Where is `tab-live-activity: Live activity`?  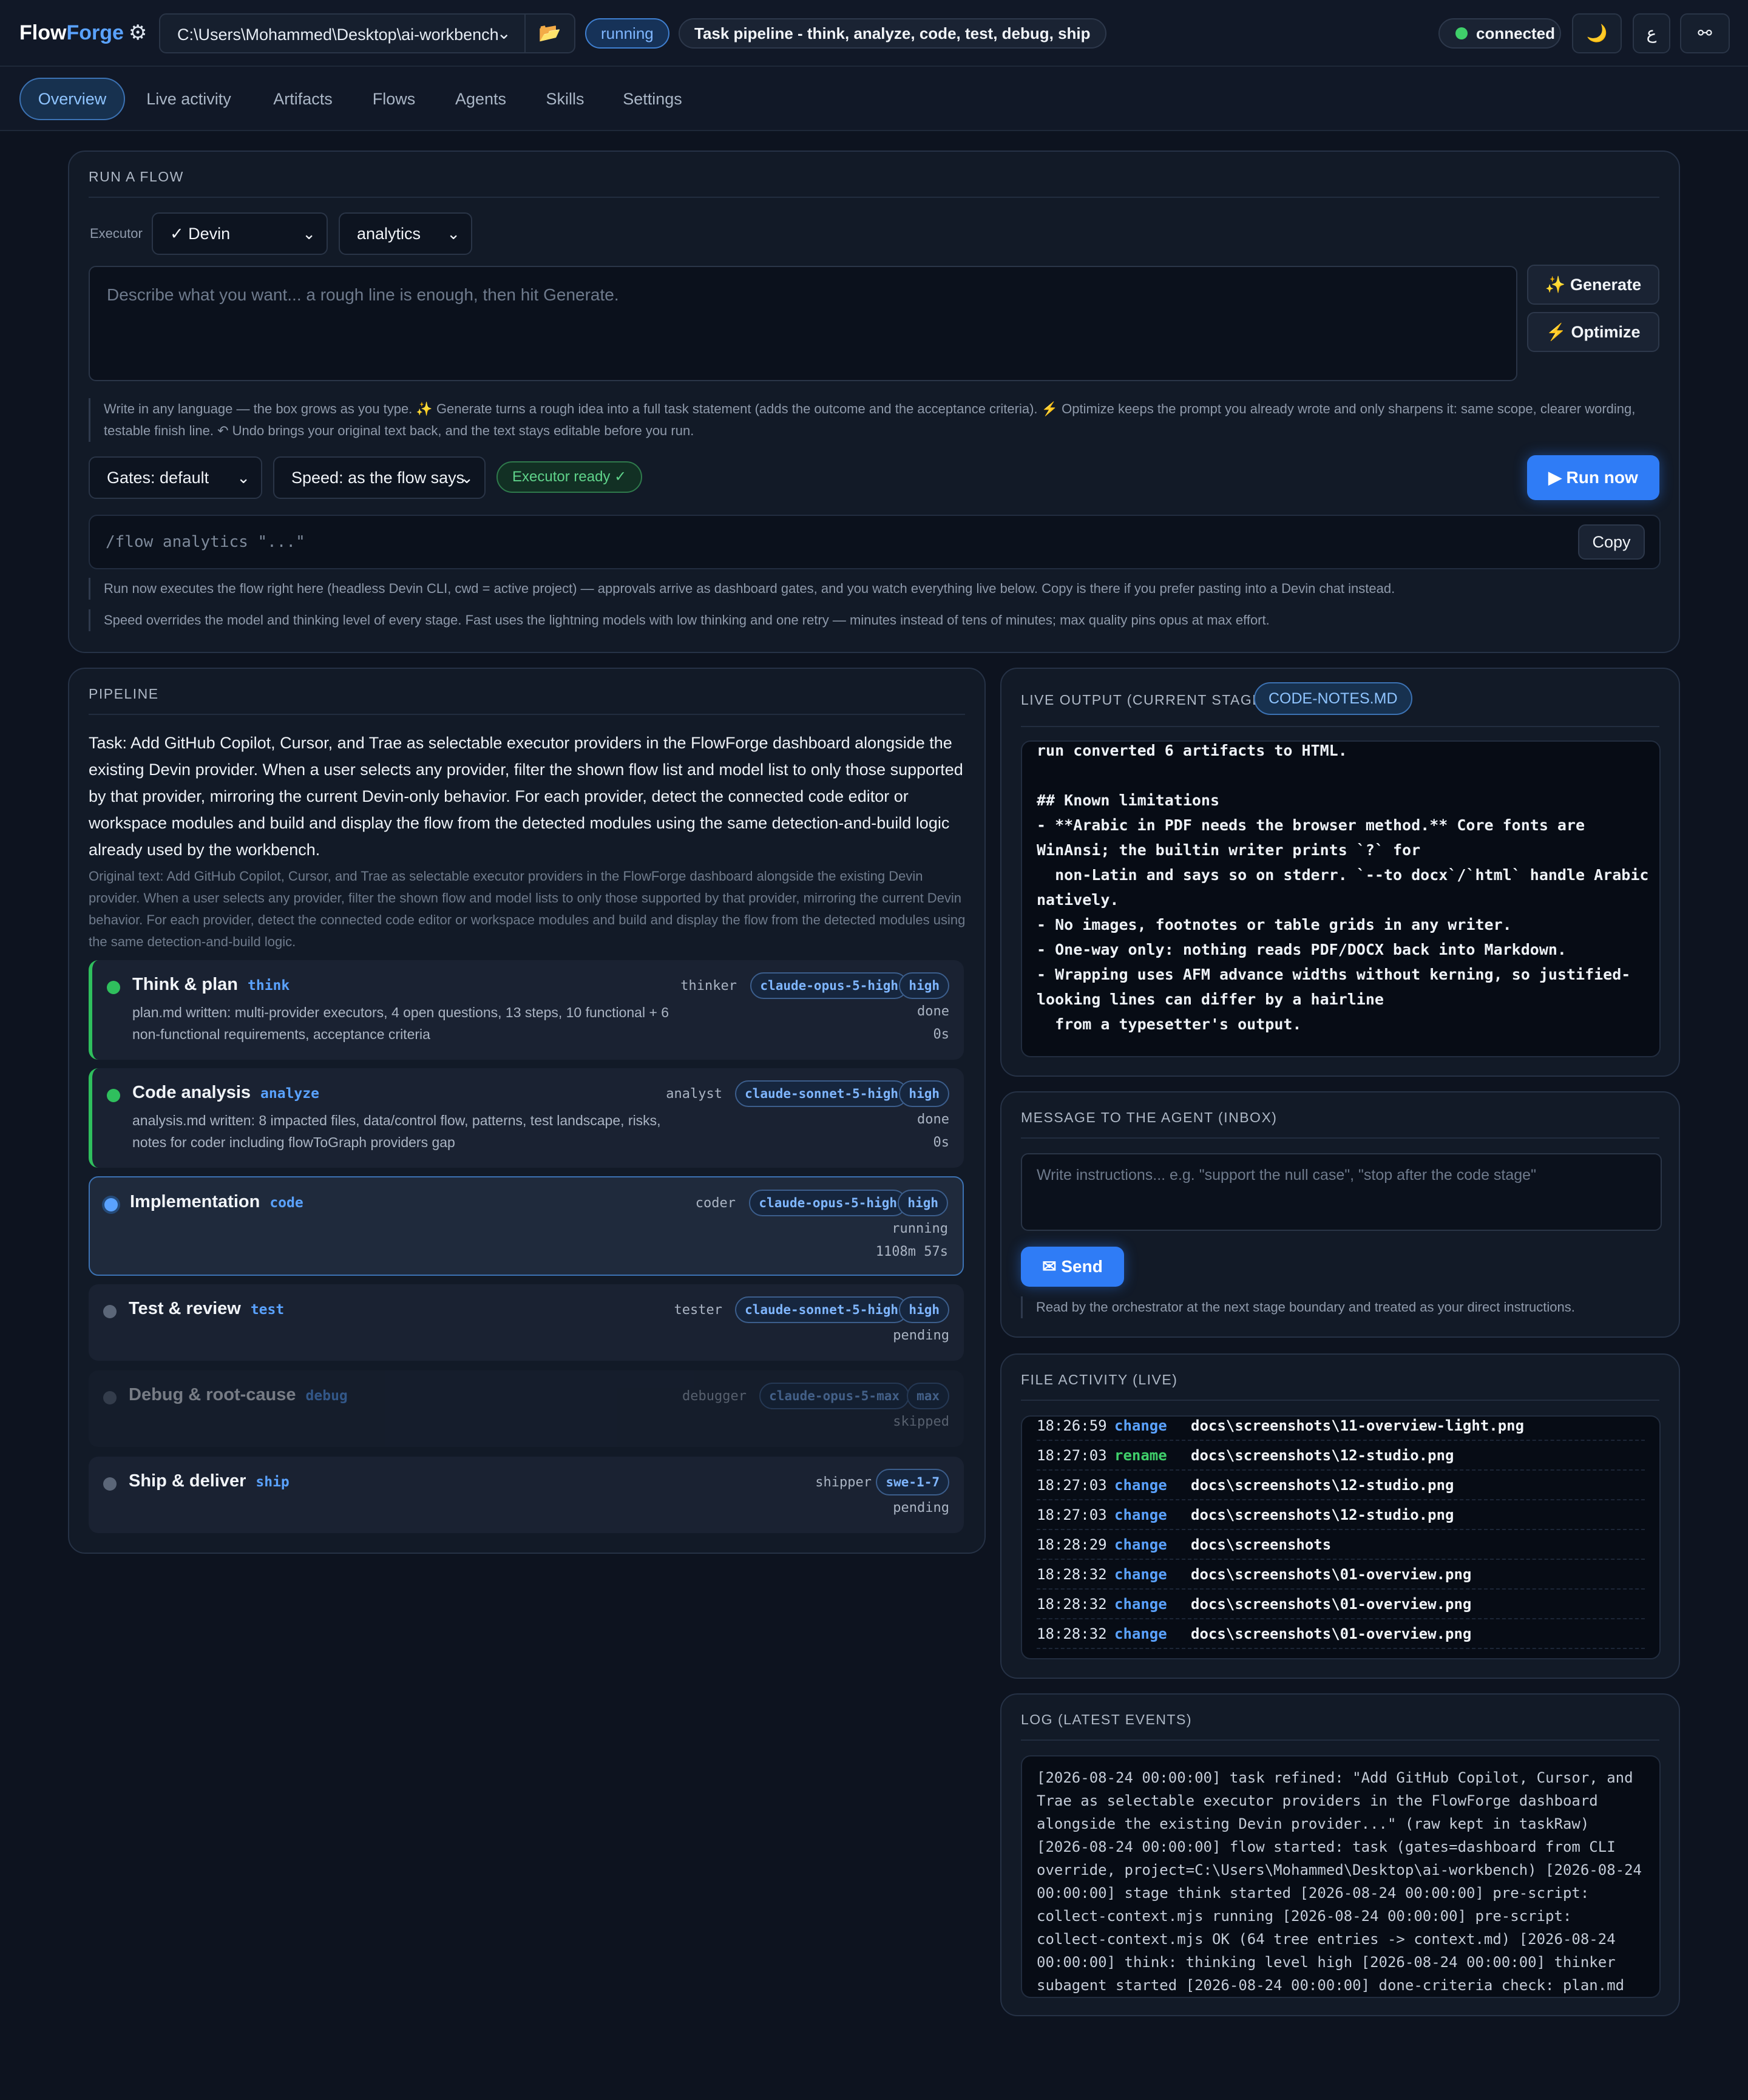 tab-live-activity: Live activity is located at coordinates (188, 99).